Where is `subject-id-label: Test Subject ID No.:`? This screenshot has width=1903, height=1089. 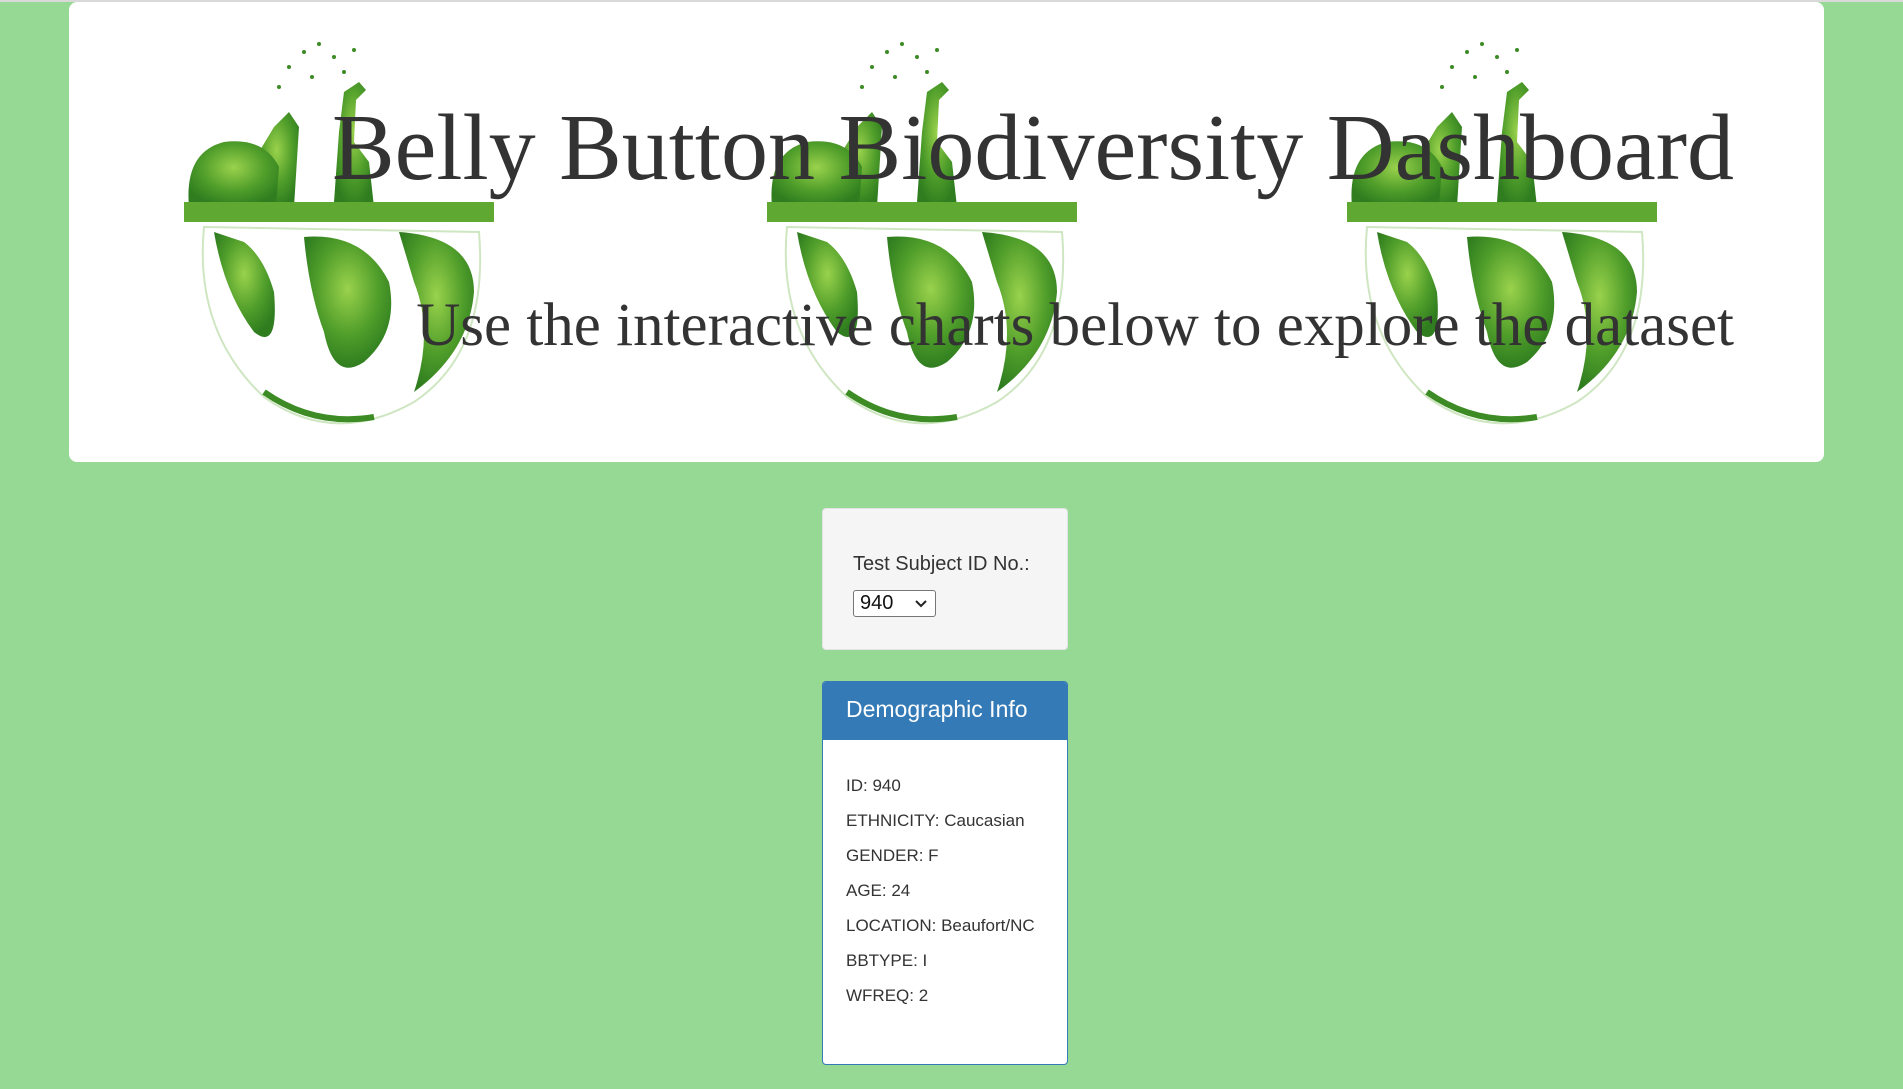 subject-id-label: Test Subject ID No.: is located at coordinates (941, 564).